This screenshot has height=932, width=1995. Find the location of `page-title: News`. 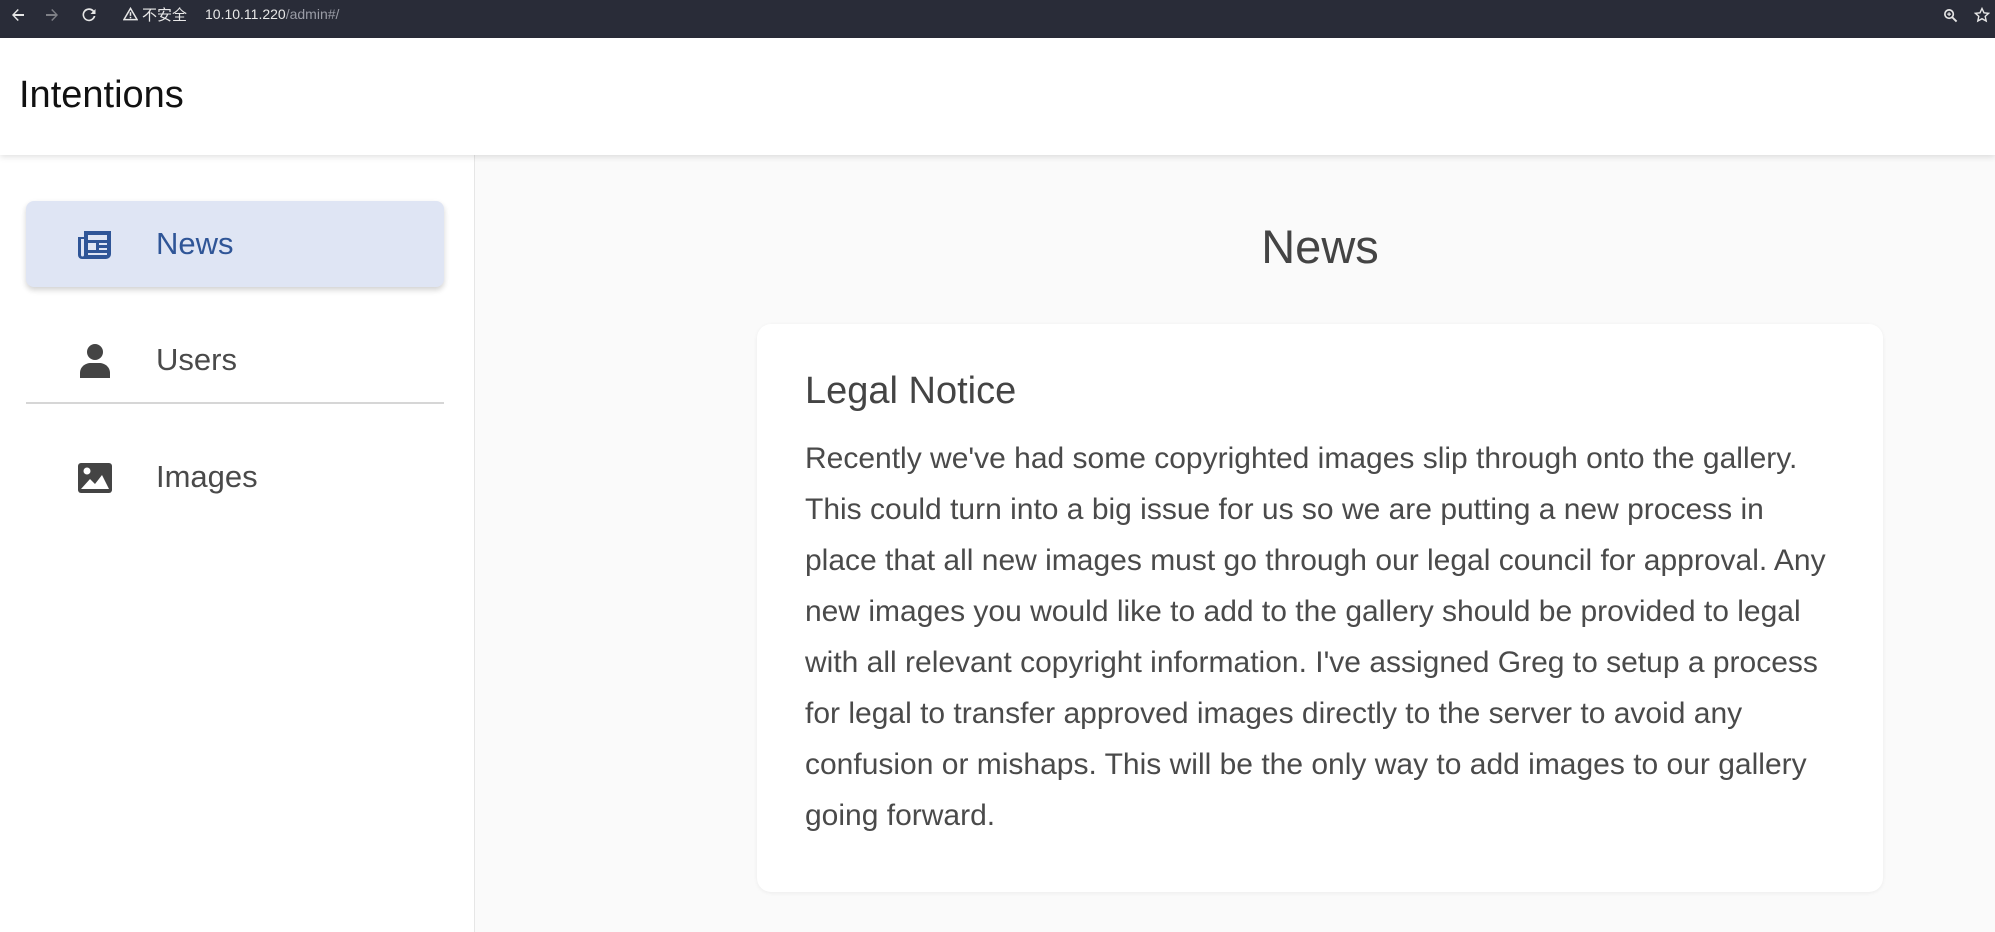

page-title: News is located at coordinates (1320, 246).